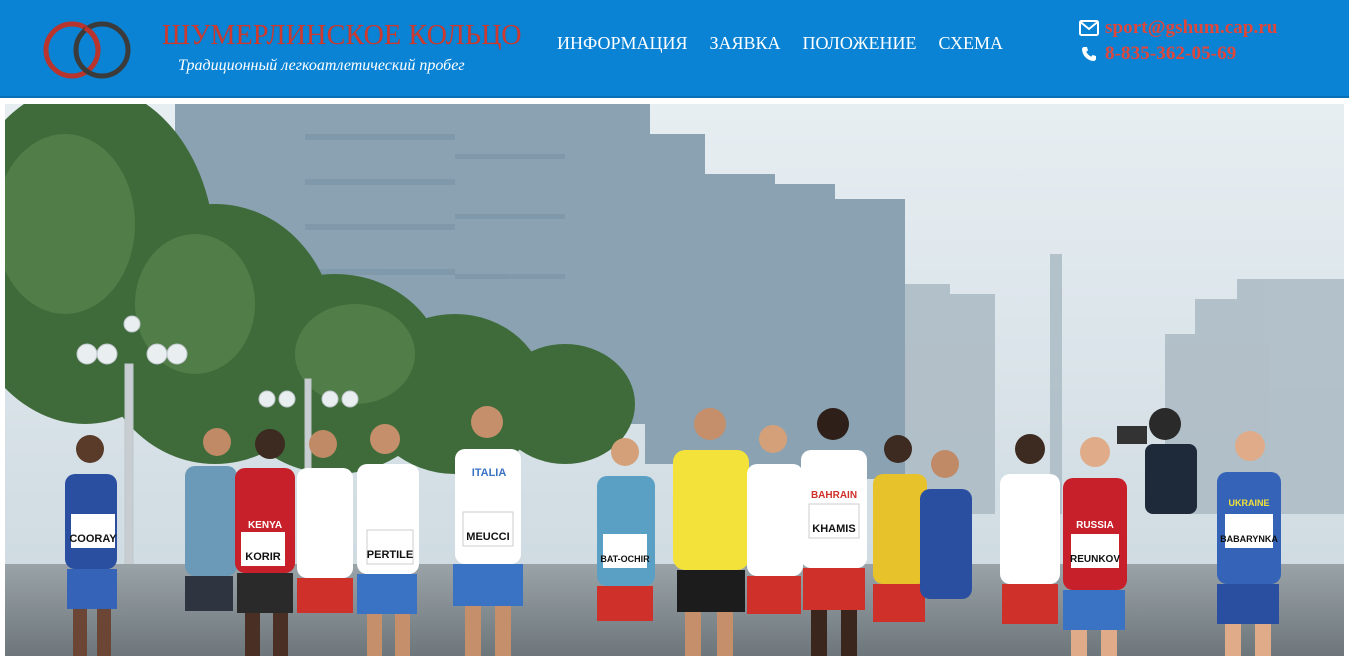 This screenshot has height=656, width=1349. What do you see at coordinates (1249, 539) in the screenshot?
I see `bib-name: BABARYNKA` at bounding box center [1249, 539].